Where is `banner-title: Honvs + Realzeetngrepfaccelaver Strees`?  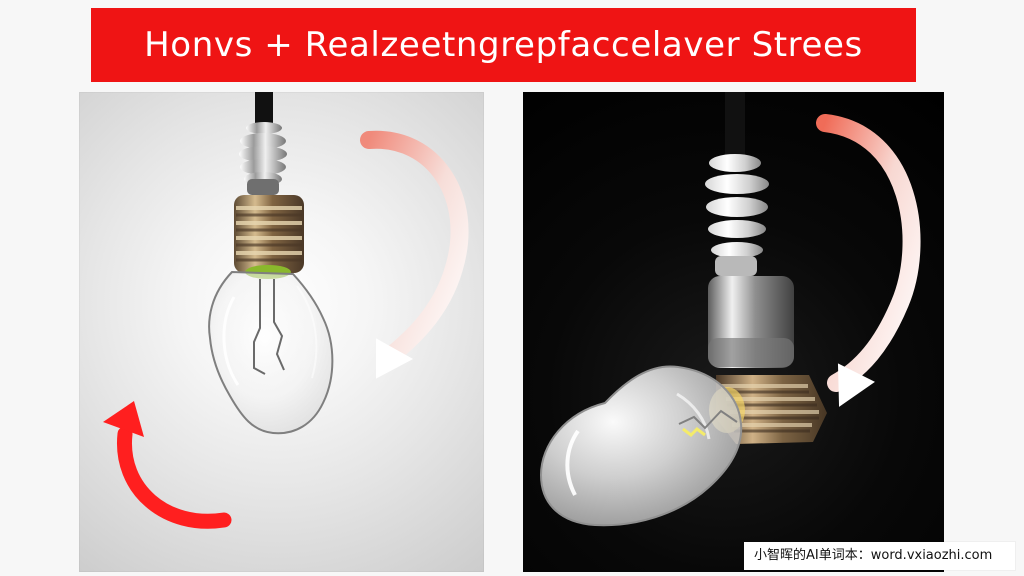
banner-title: Honvs + Realzeetngrepfaccelaver Strees is located at coordinates (503, 45).